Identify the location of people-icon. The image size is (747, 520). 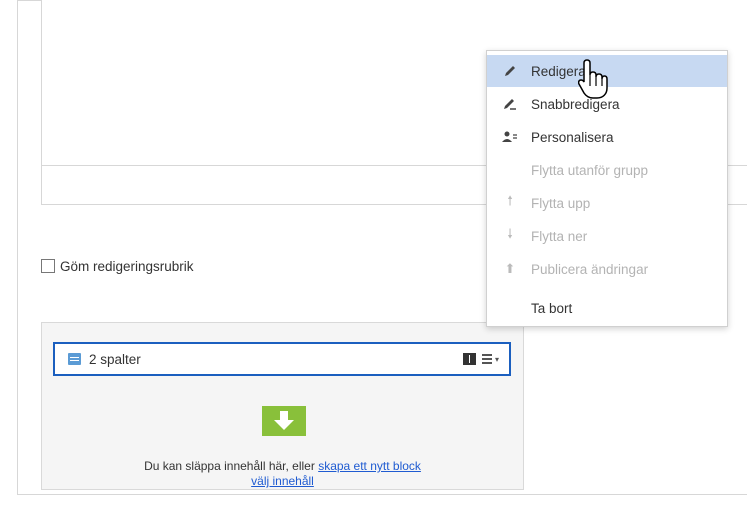
(510, 137).